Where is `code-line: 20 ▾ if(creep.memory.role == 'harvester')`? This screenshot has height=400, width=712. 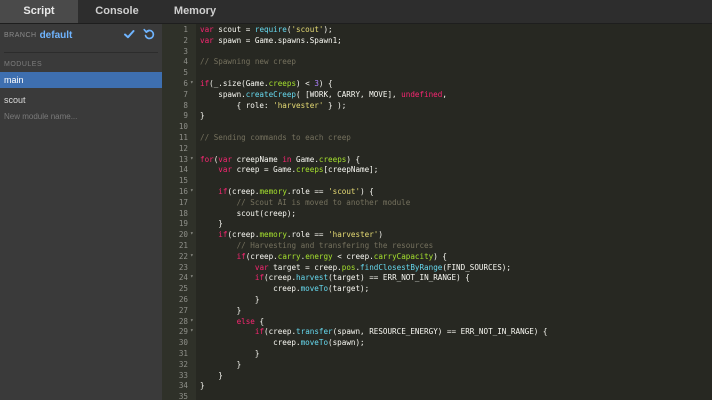 code-line: 20 ▾ if(creep.memory.role == 'harvester') is located at coordinates (437, 235).